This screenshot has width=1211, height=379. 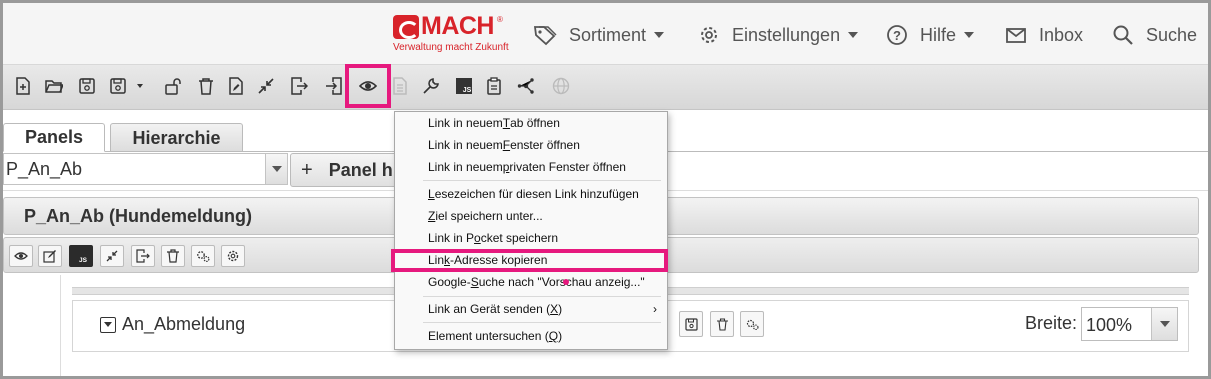 What do you see at coordinates (1129, 324) in the screenshot?
I see `width-select: 100%` at bounding box center [1129, 324].